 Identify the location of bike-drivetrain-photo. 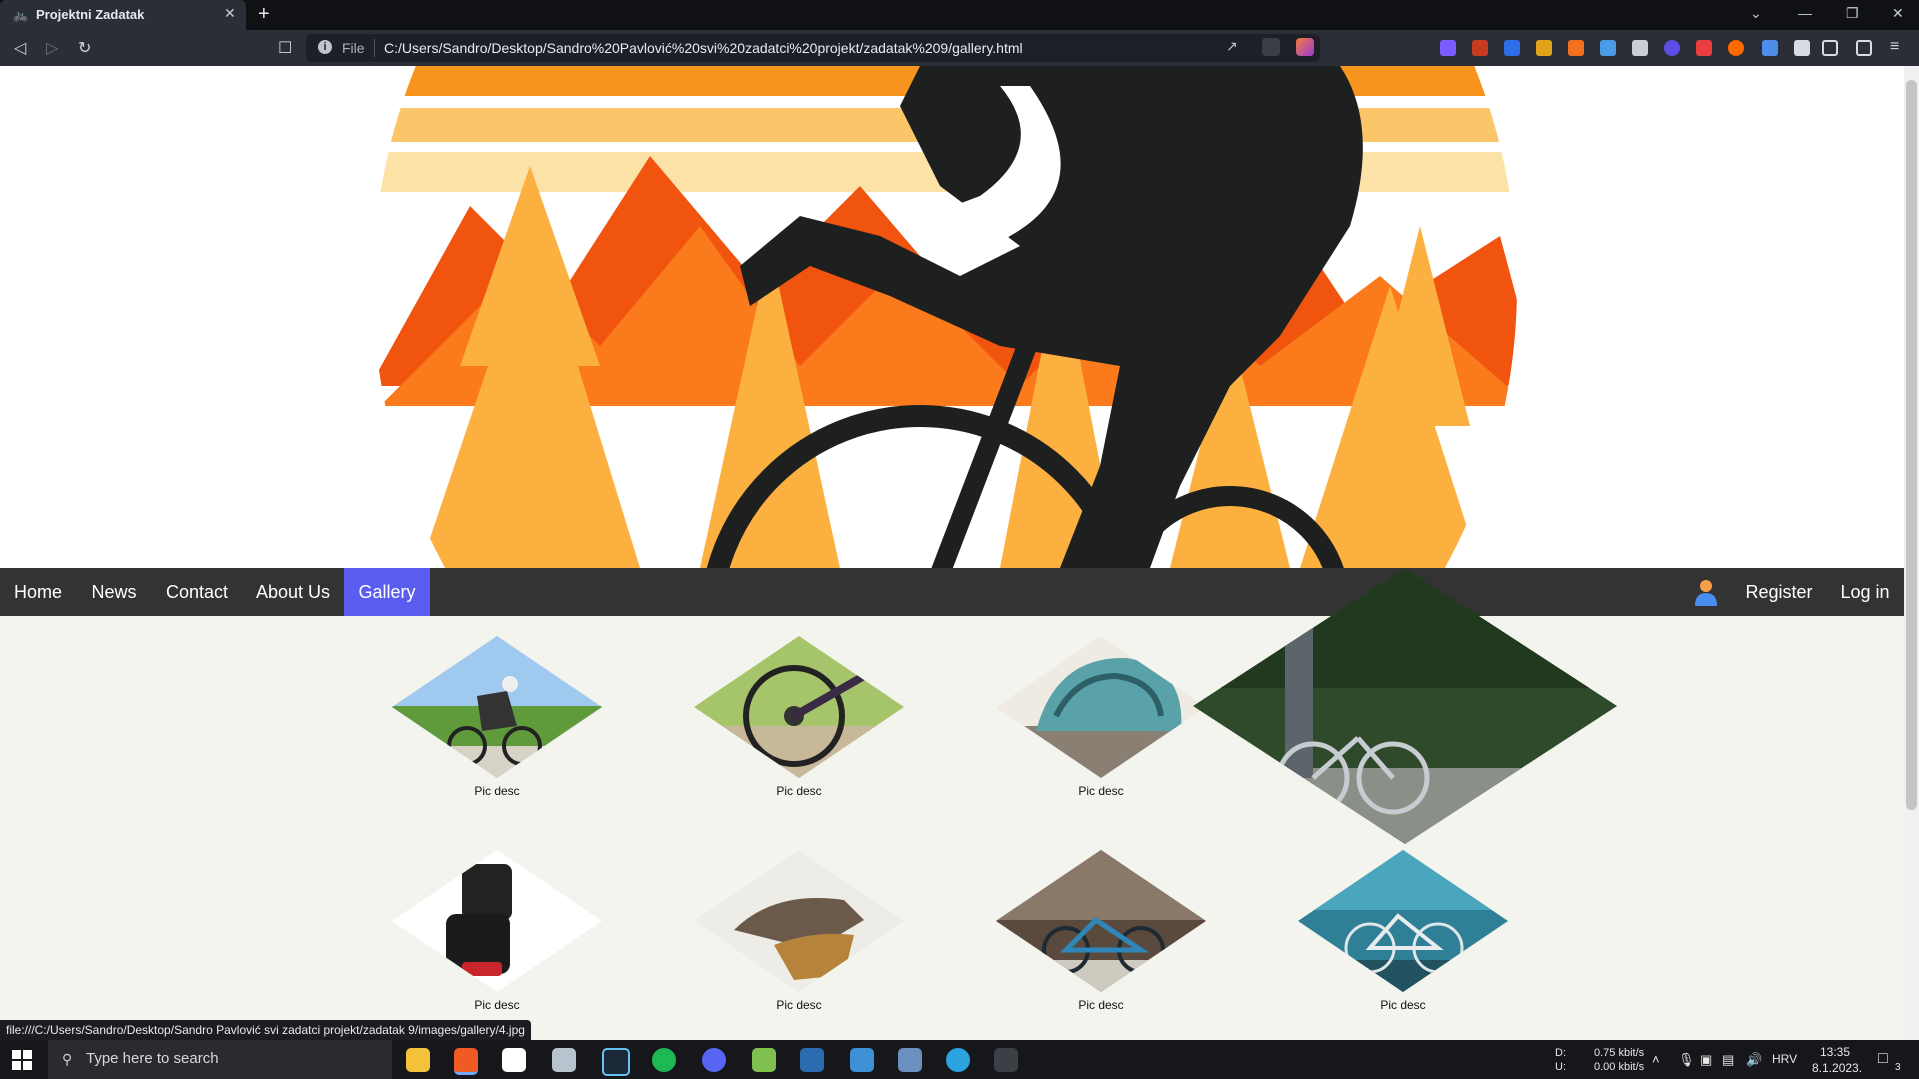
(799, 707).